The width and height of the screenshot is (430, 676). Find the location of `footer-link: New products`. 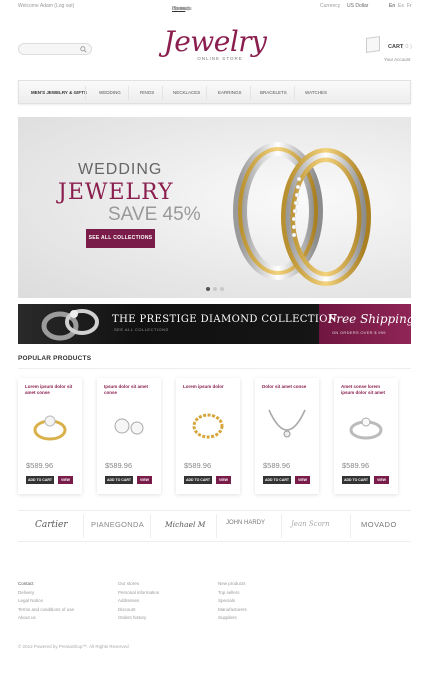

footer-link: New products is located at coordinates (232, 584).